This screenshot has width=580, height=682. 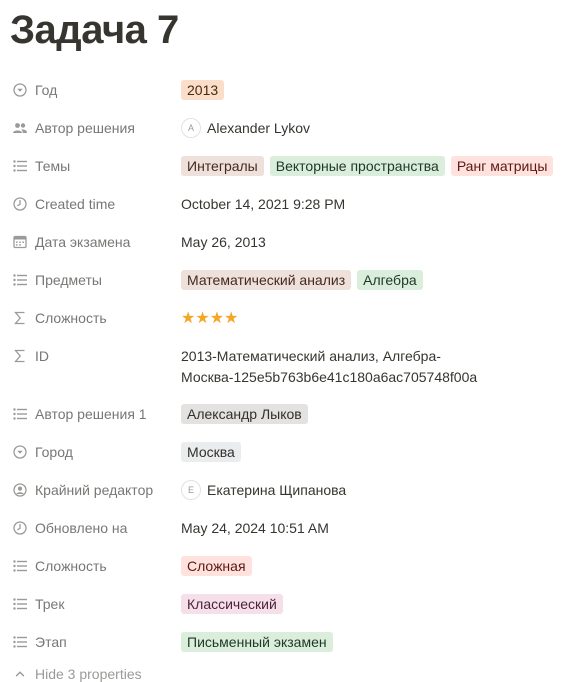 I want to click on hide-properties-label: Hide 3 properties, so click(x=88, y=674).